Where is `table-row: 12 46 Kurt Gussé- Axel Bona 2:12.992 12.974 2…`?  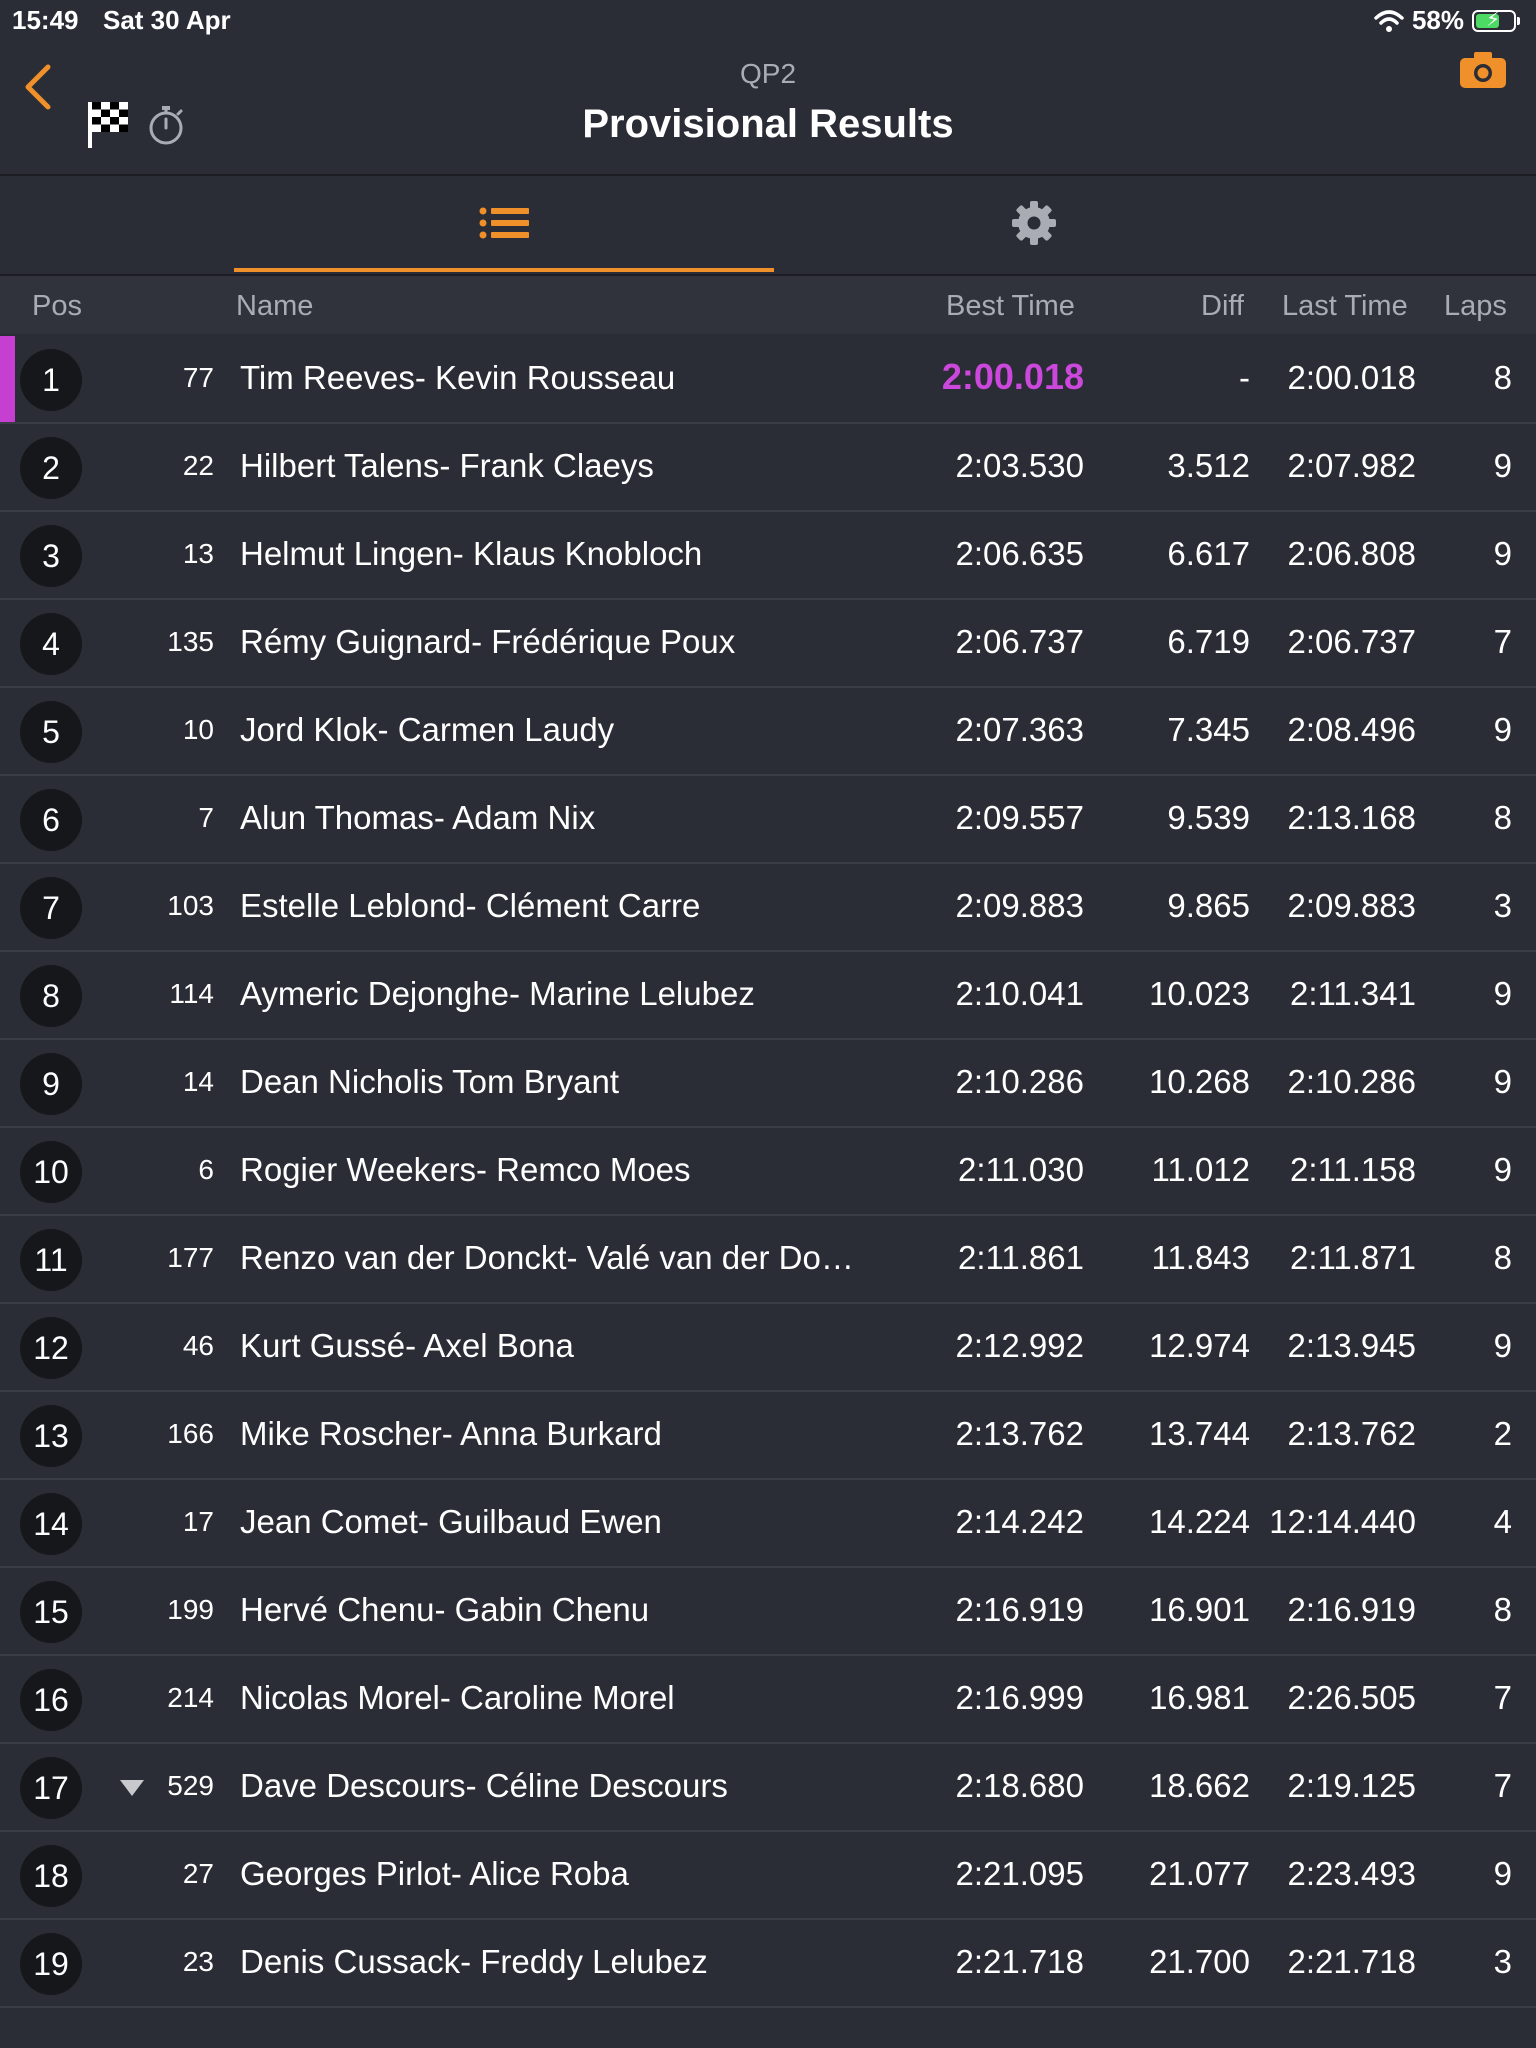
table-row: 12 46 Kurt Gussé- Axel Bona 2:12.992 12.974 2… is located at coordinates (768, 1348).